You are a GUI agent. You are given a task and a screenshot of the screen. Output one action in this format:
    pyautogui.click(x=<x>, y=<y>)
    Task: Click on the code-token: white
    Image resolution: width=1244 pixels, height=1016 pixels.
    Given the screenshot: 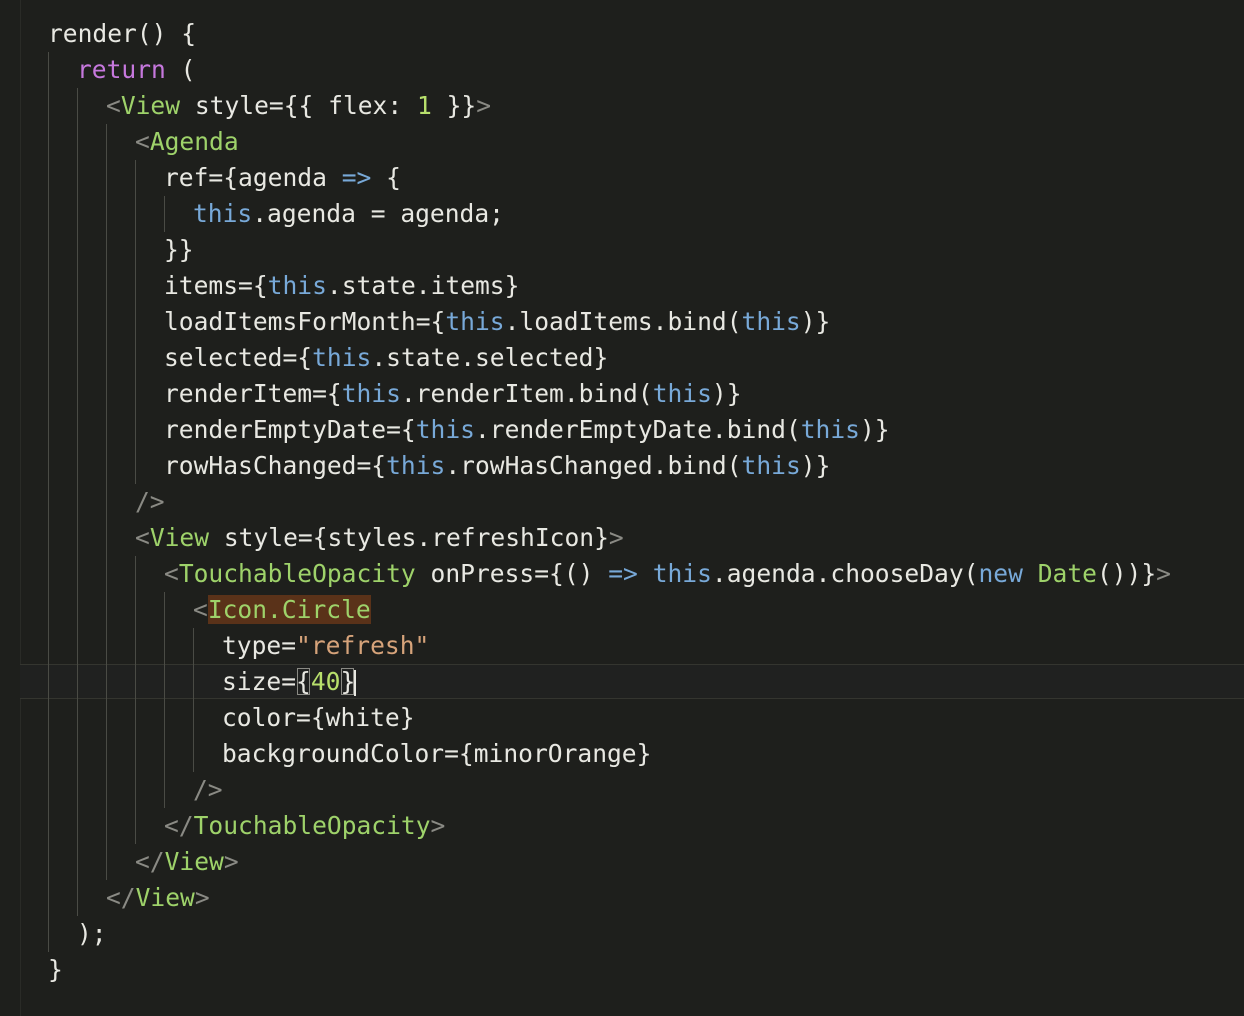 What is the action you would take?
    pyautogui.click(x=362, y=717)
    